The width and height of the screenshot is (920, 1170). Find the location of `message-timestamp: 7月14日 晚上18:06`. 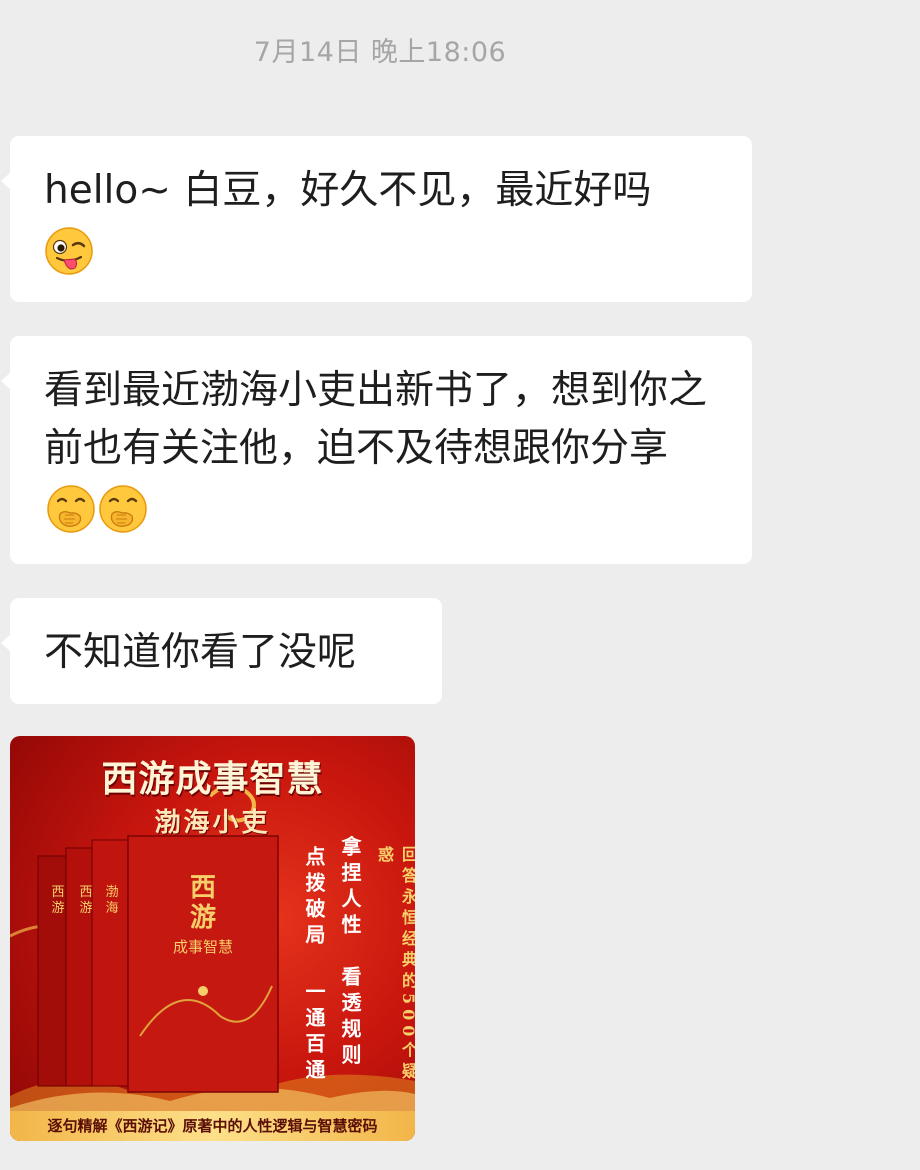

message-timestamp: 7月14日 晚上18:06 is located at coordinates (380, 52).